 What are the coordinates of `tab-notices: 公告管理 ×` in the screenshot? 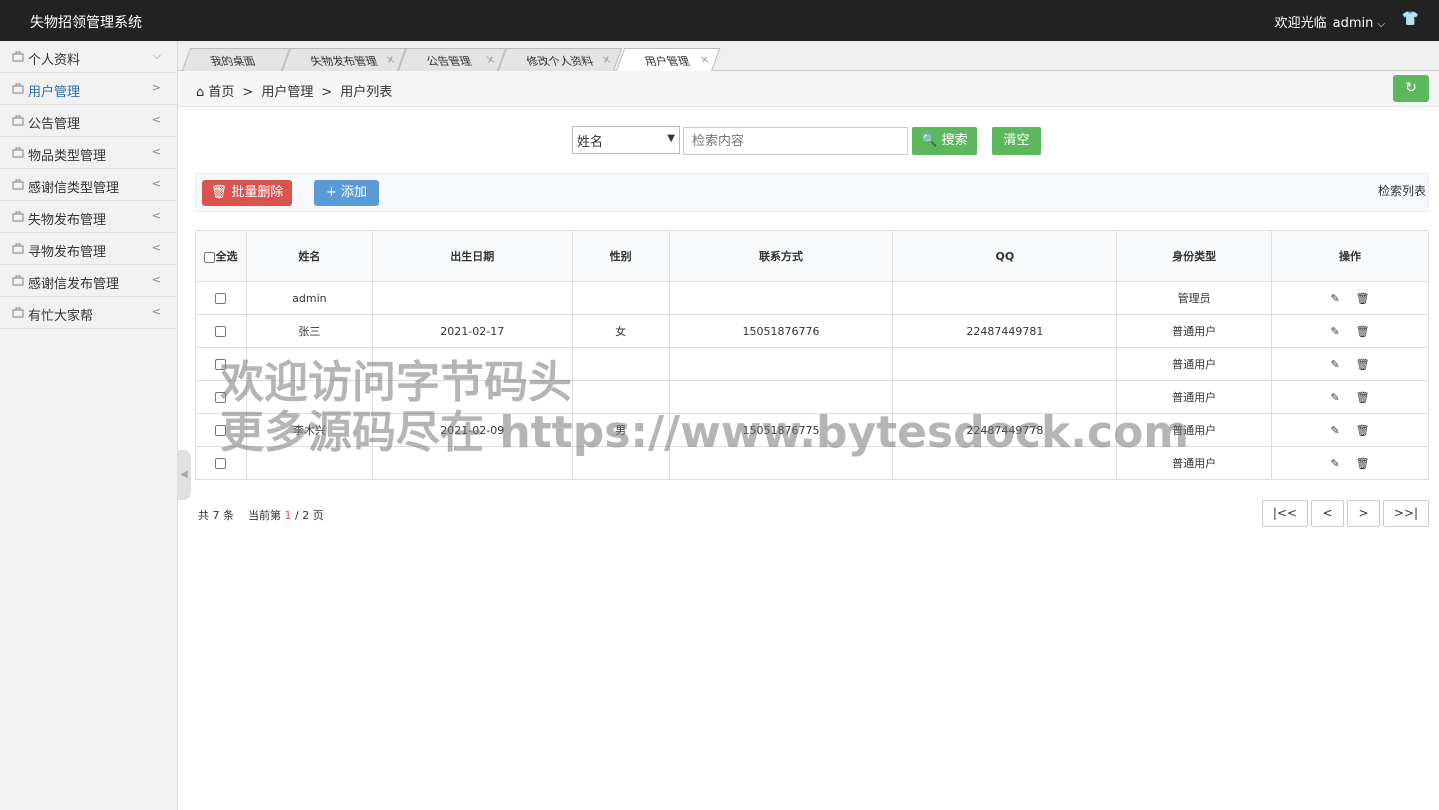 It's located at (452, 59).